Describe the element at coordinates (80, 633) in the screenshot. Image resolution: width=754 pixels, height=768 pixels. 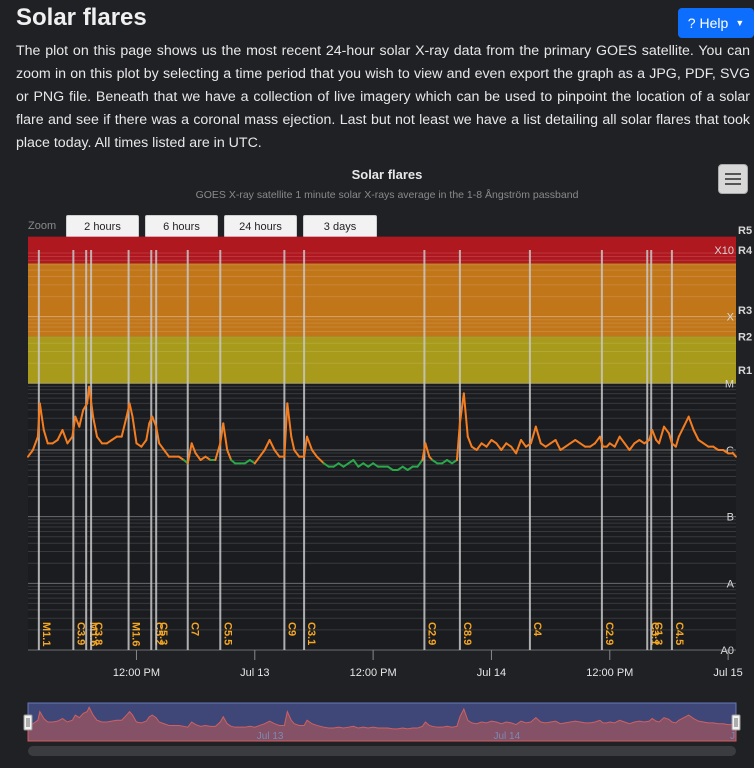
I see `flare-class-label: C3.9` at that location.